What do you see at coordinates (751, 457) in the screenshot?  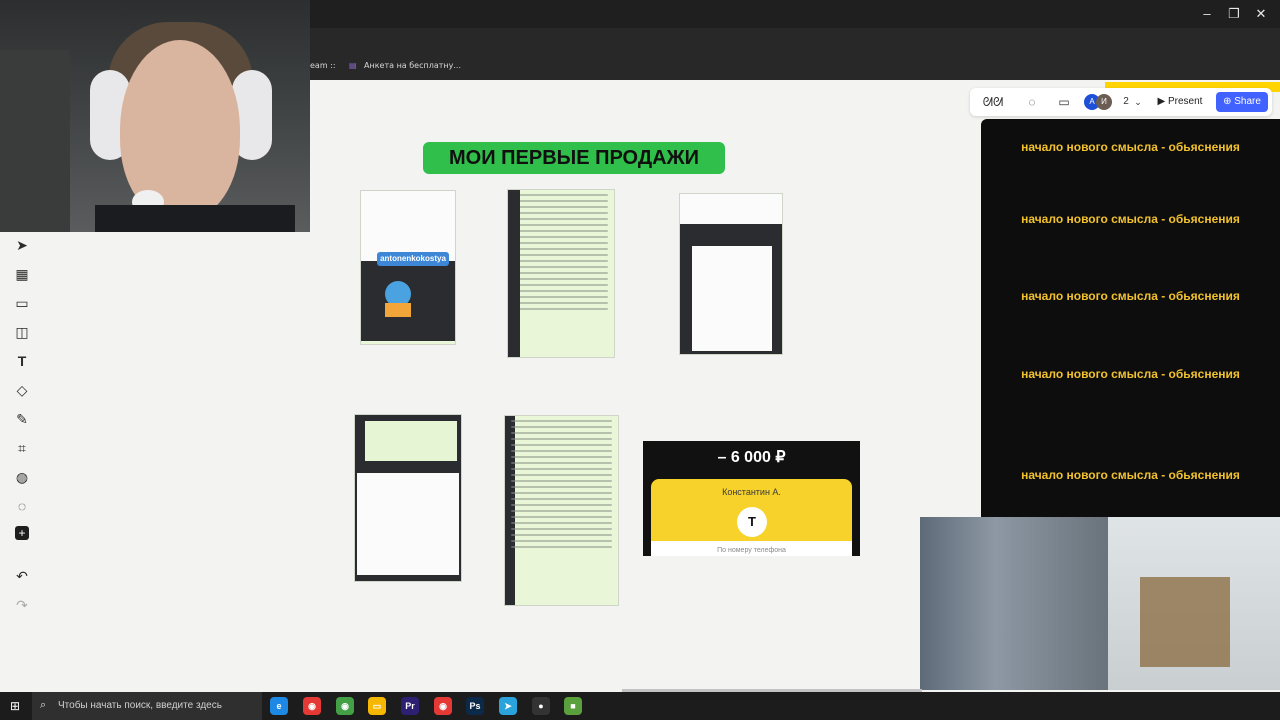 I see `payment-amount: – 6 000 ₽` at bounding box center [751, 457].